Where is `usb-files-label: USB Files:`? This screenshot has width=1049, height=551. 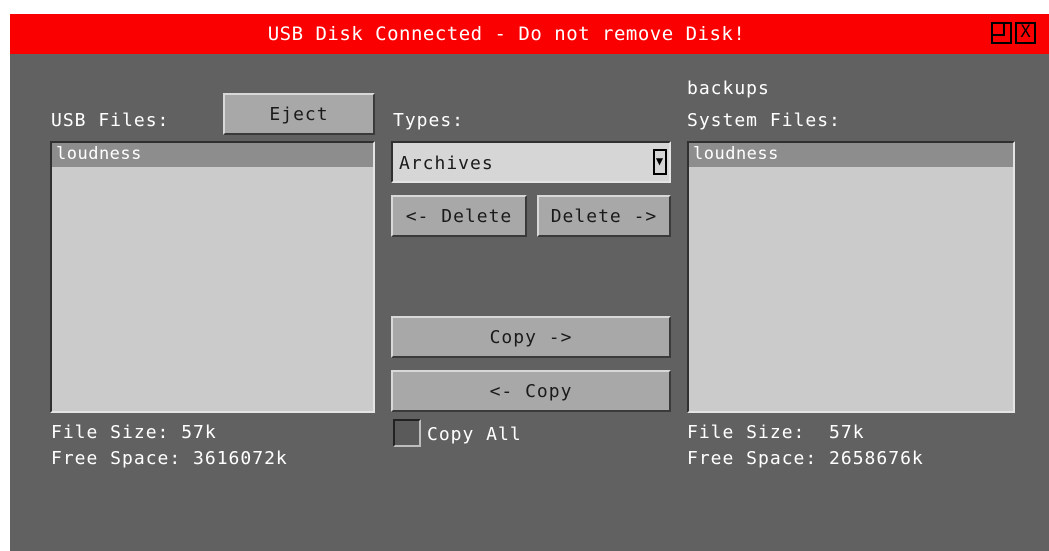 usb-files-label: USB Files: is located at coordinates (110, 120).